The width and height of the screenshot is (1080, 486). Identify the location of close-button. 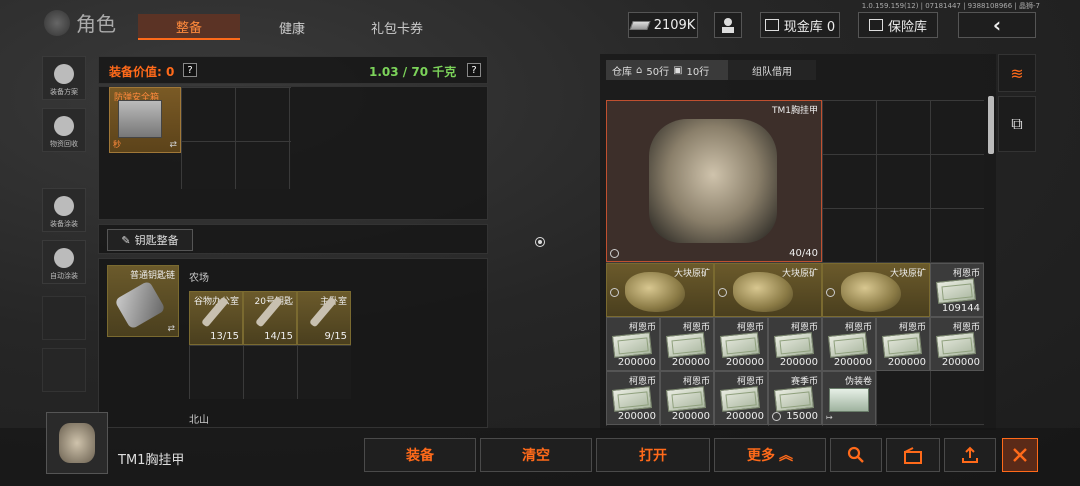
(1020, 455).